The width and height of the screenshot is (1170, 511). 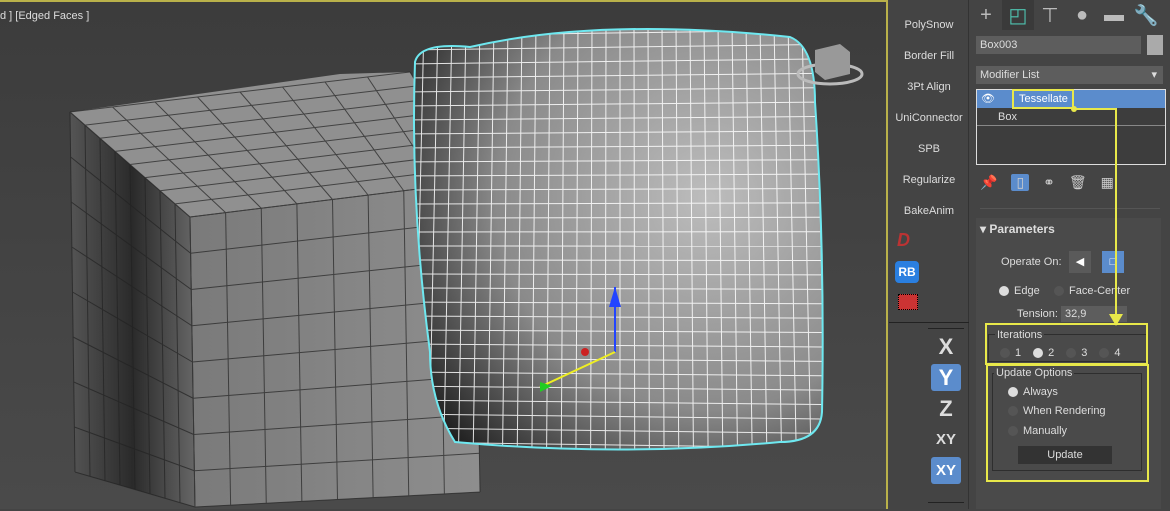 I want to click on viewport-label: d ] [Edged Faces ], so click(x=44, y=16).